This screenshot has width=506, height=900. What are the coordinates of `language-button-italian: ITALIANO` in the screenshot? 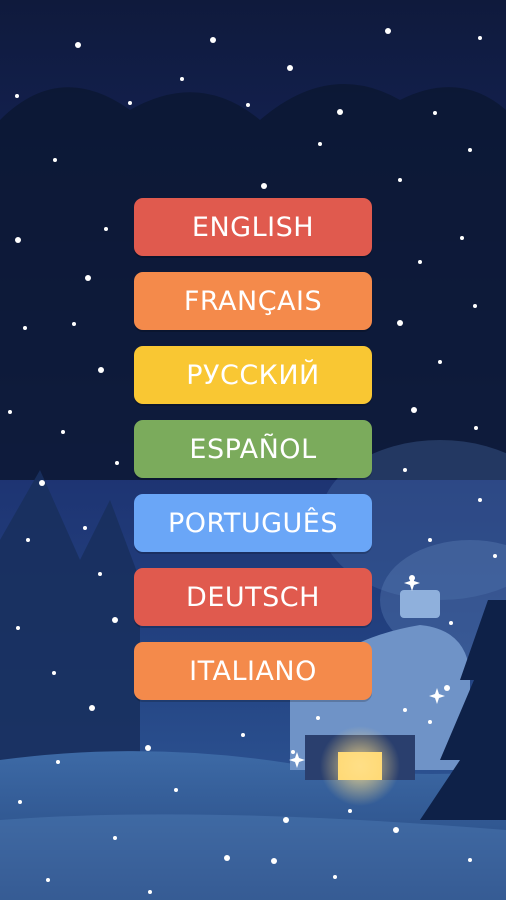 It's located at (253, 671).